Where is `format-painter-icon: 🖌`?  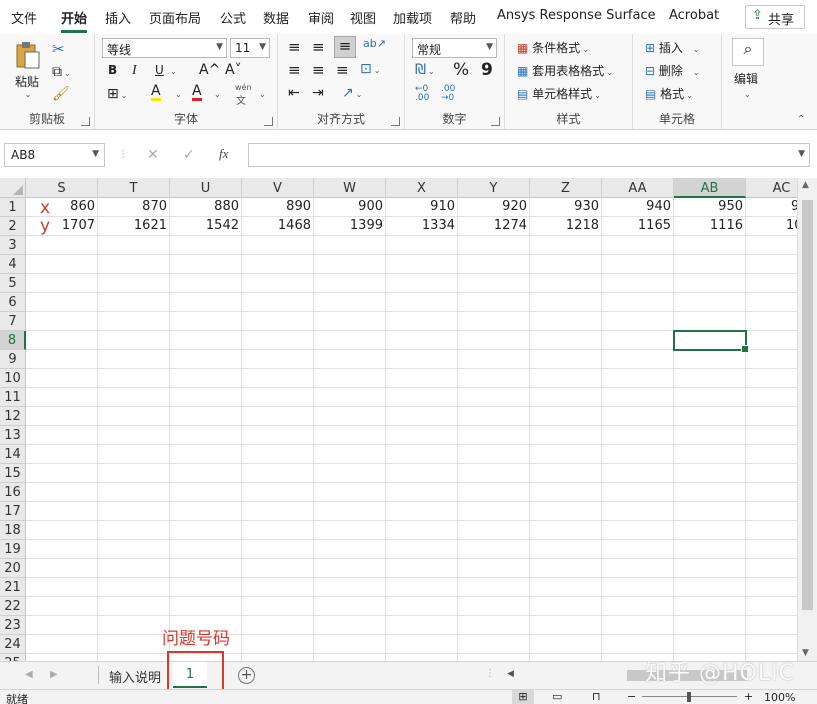
format-painter-icon: 🖌 is located at coordinates (61, 94).